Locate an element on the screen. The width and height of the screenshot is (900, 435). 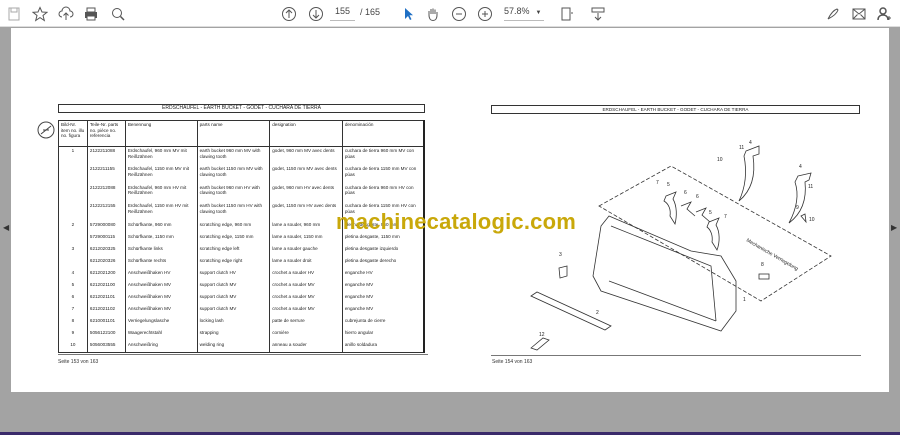
page-down-icon is located at coordinates (316, 14).